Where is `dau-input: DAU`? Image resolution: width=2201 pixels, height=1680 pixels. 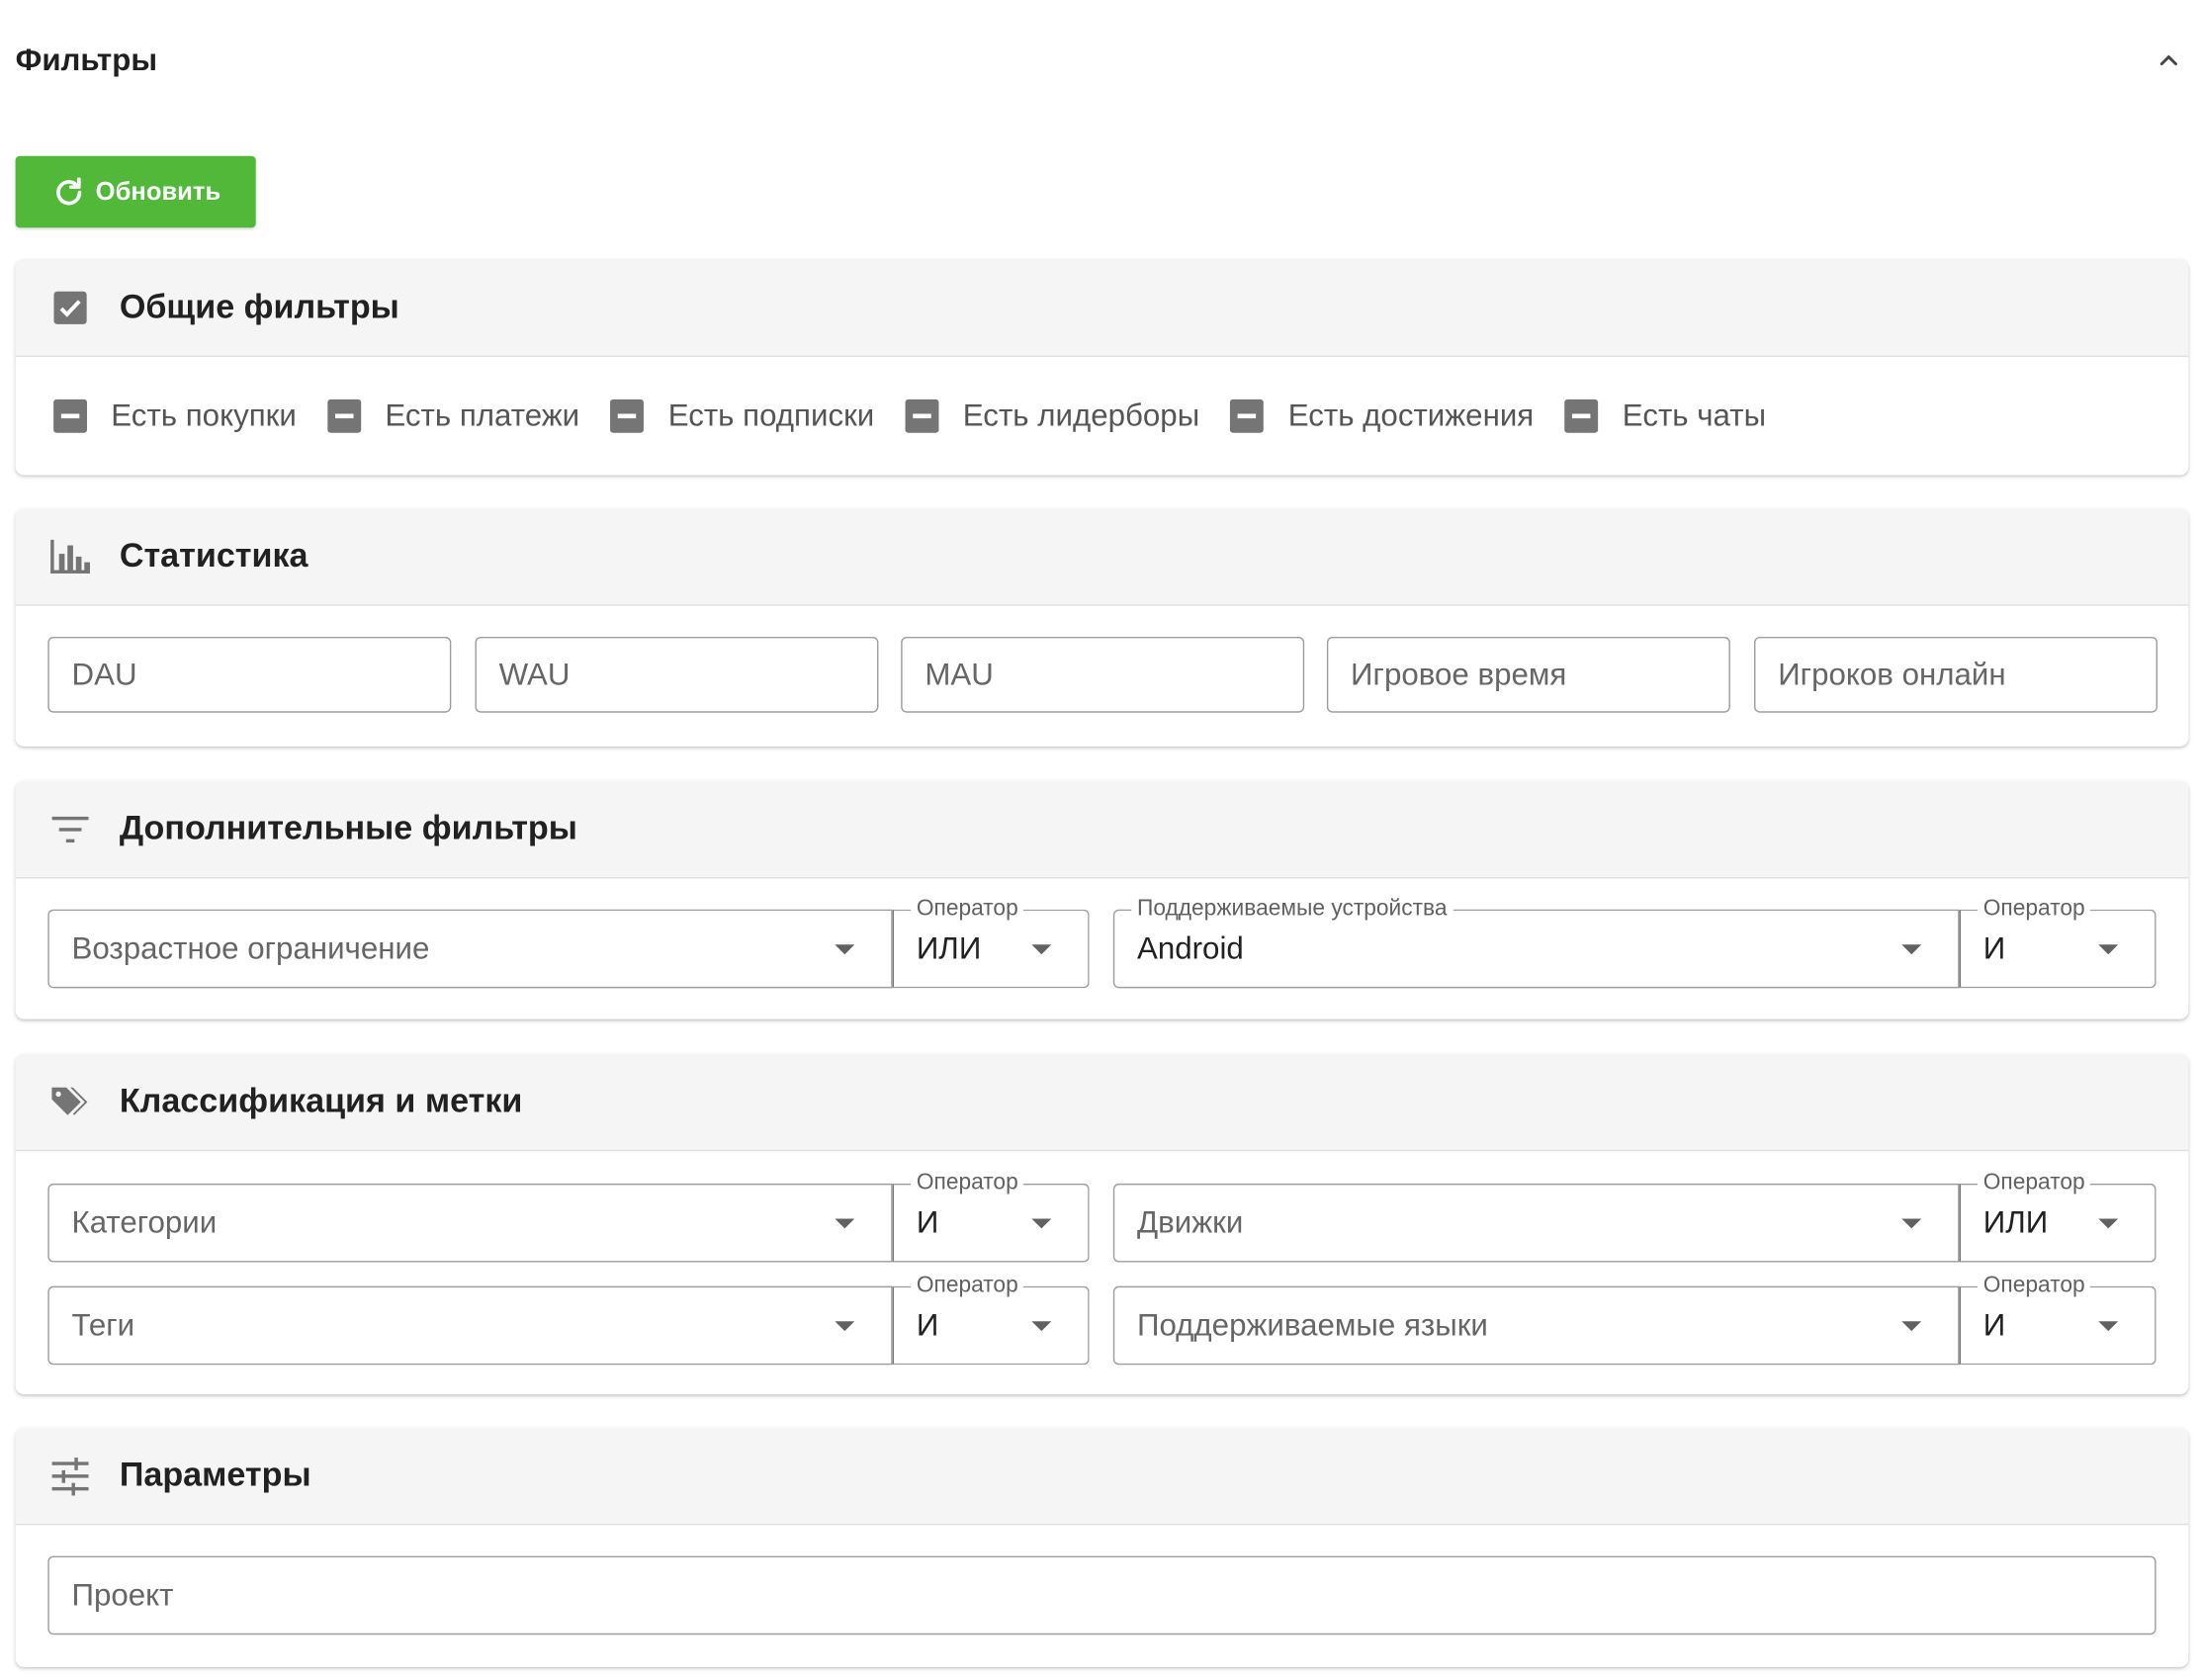 dau-input: DAU is located at coordinates (249, 674).